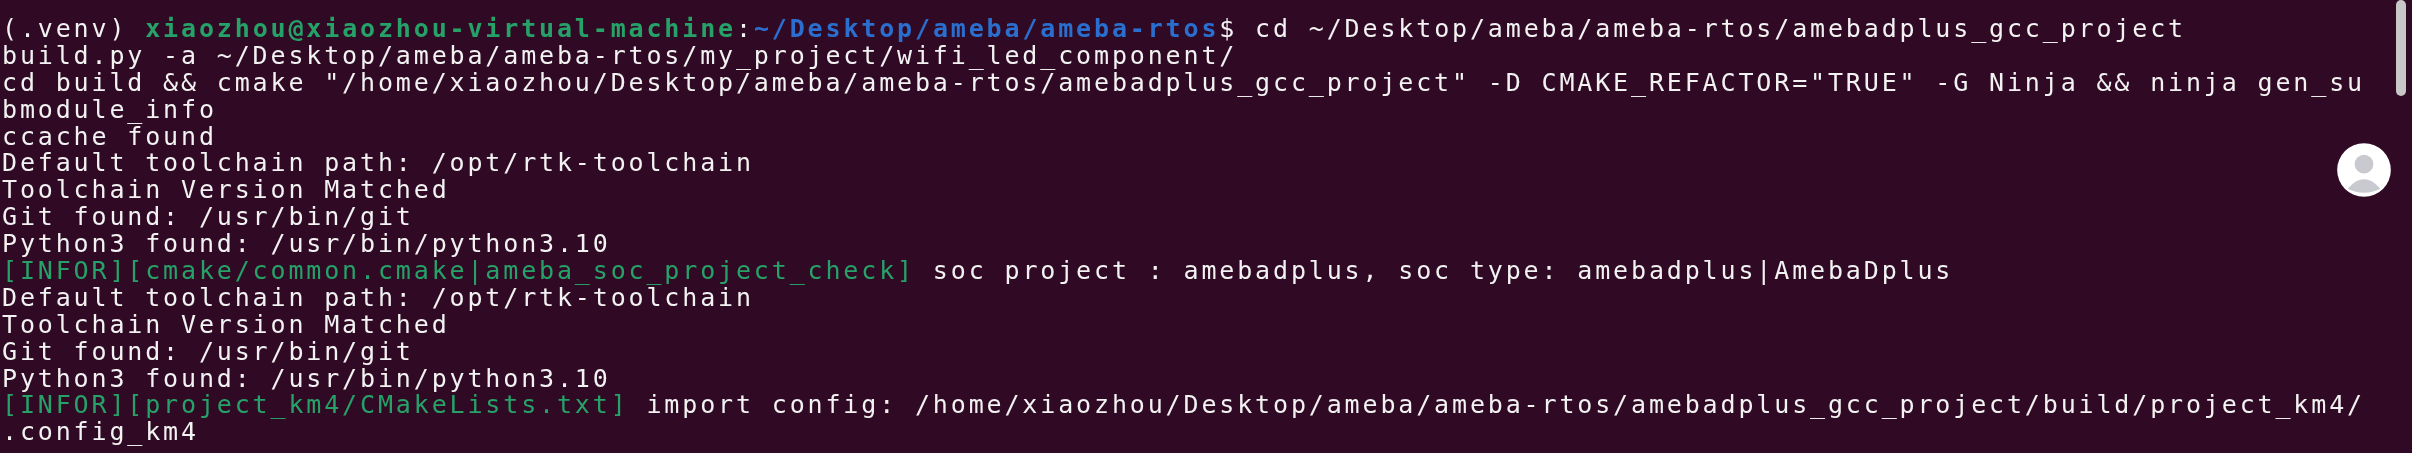  What do you see at coordinates (1183, 83) in the screenshot?
I see `terminal-text: cd build && cmake "/home/xiaozhou/Desktop/ameba/ameba-rtos/amebadplus_gcc_project" -D CMAKE_REFACTOR="TRUE" -G Ninja && ninja gen_su` at bounding box center [1183, 83].